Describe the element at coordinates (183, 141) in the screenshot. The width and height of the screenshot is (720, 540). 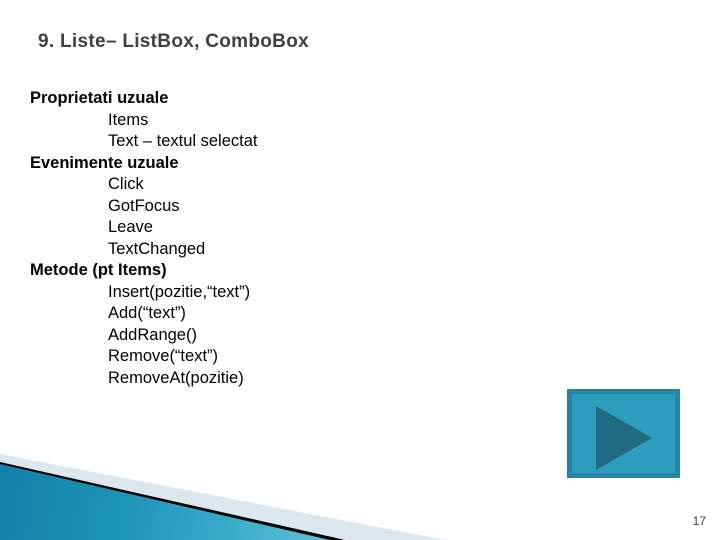
I see `list-item: Text – textul selectat` at that location.